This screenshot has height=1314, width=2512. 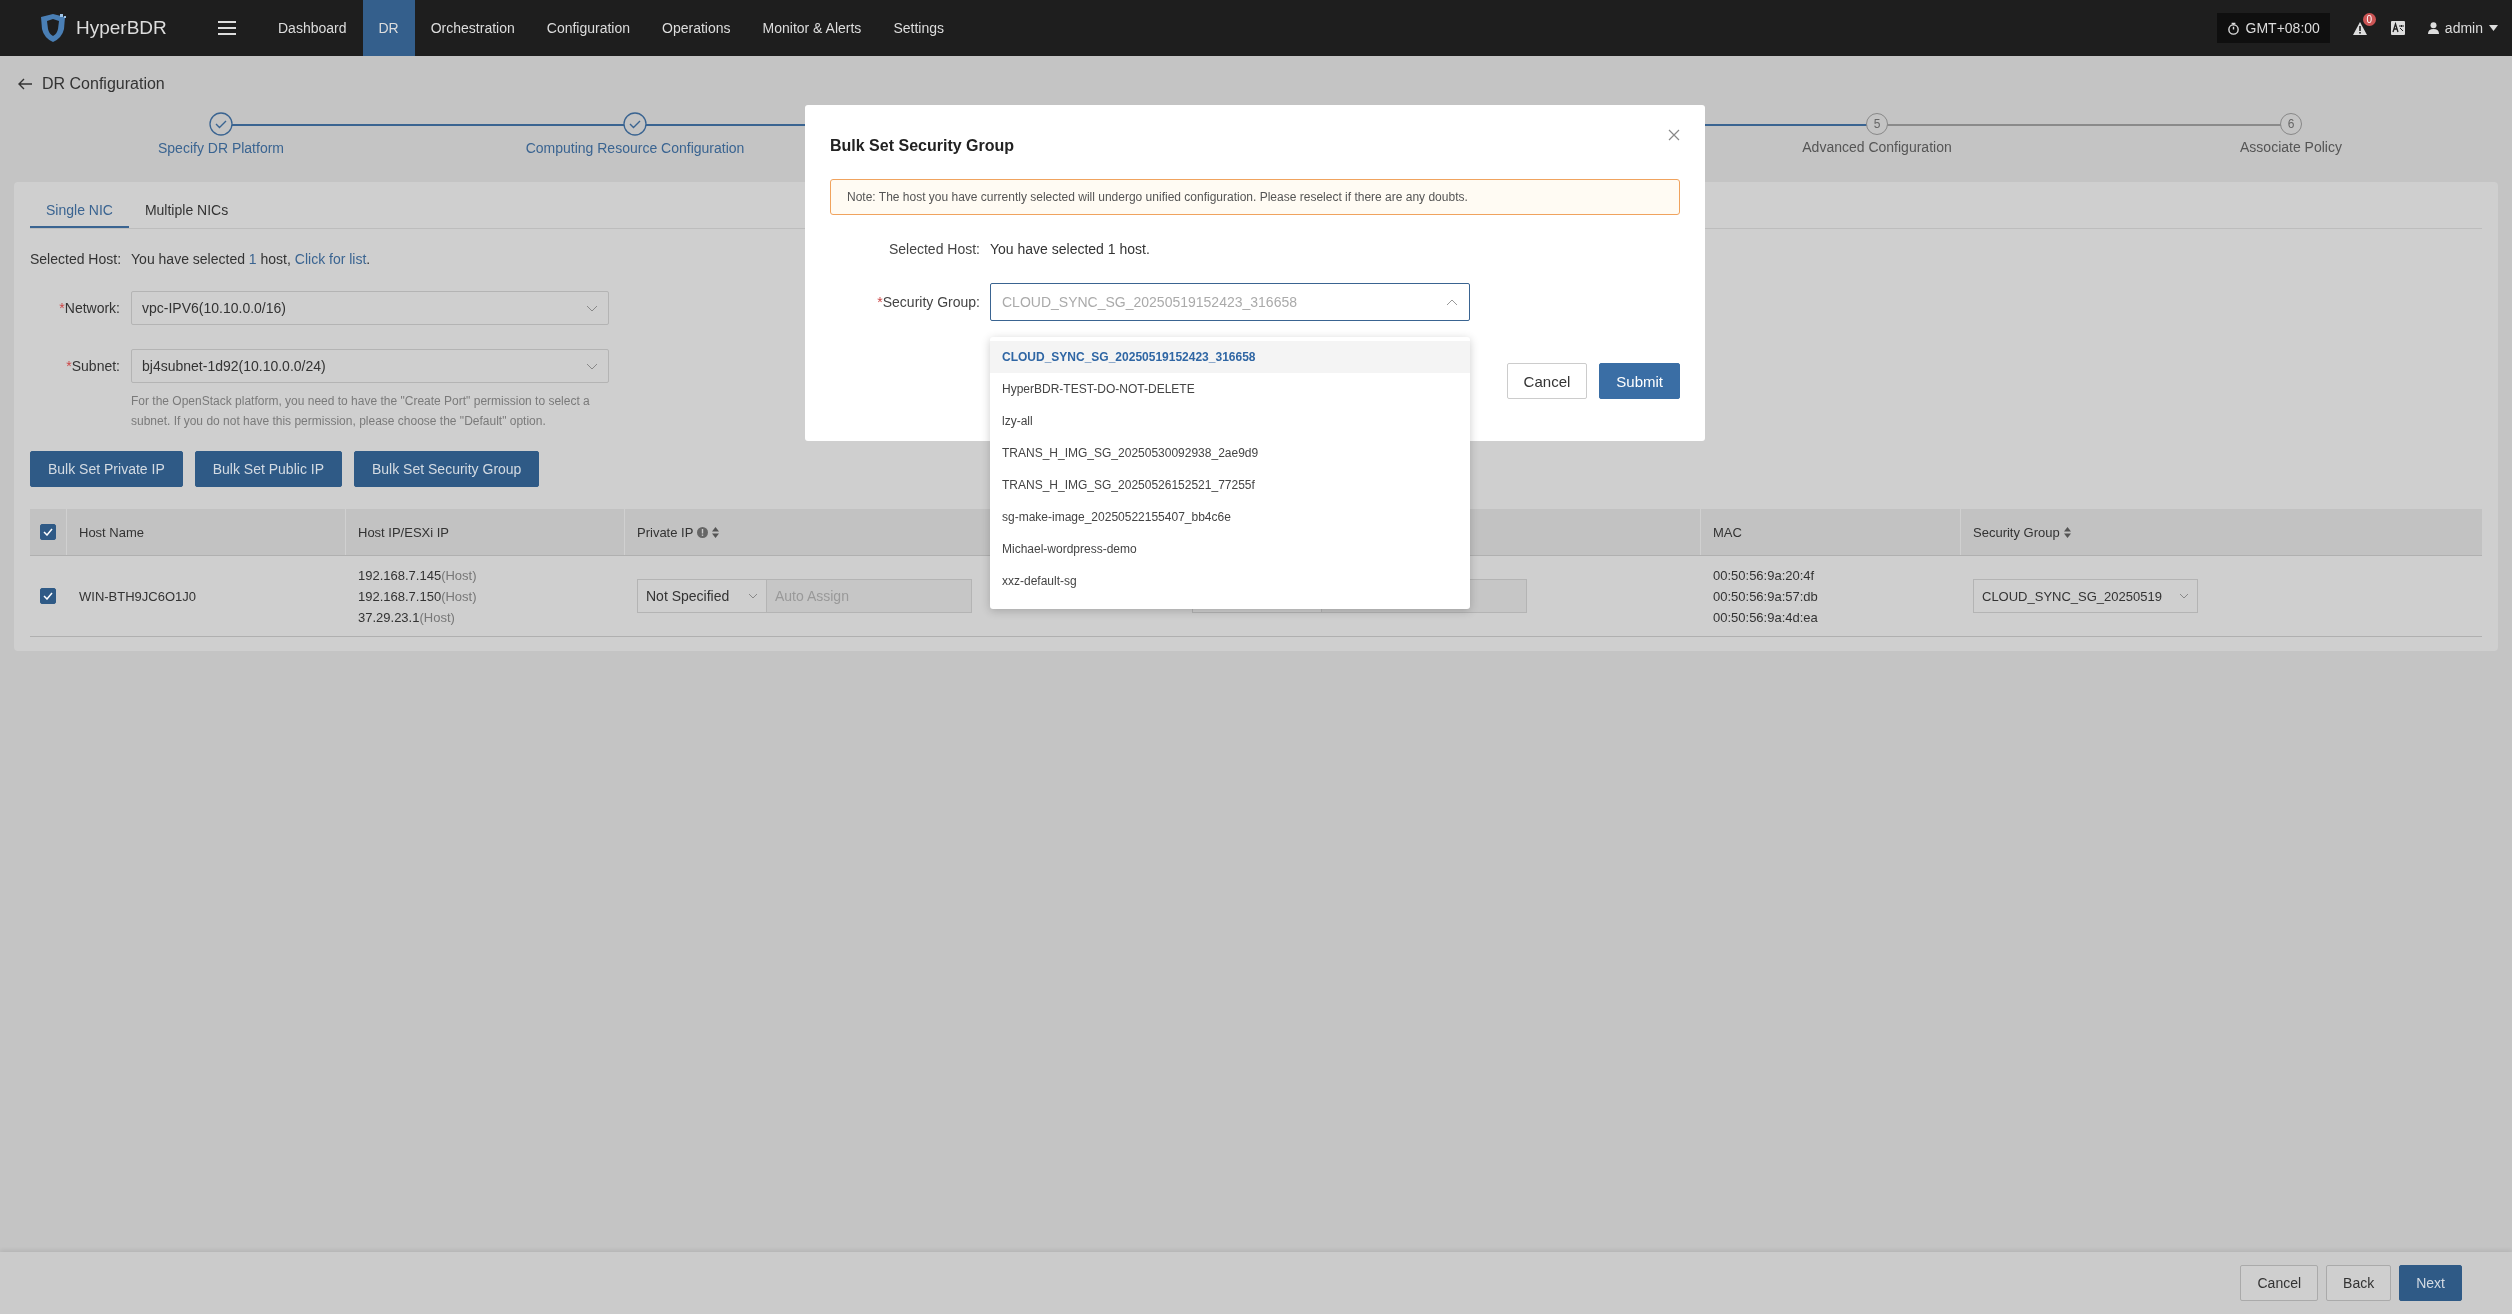 What do you see at coordinates (1877, 147) in the screenshot?
I see `step-label: Advanced Configuration` at bounding box center [1877, 147].